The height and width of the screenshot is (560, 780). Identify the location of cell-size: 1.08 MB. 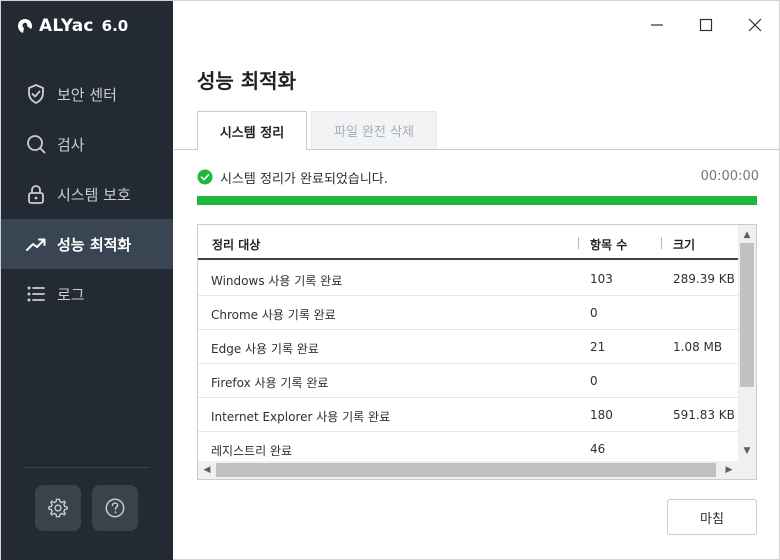
(698, 347).